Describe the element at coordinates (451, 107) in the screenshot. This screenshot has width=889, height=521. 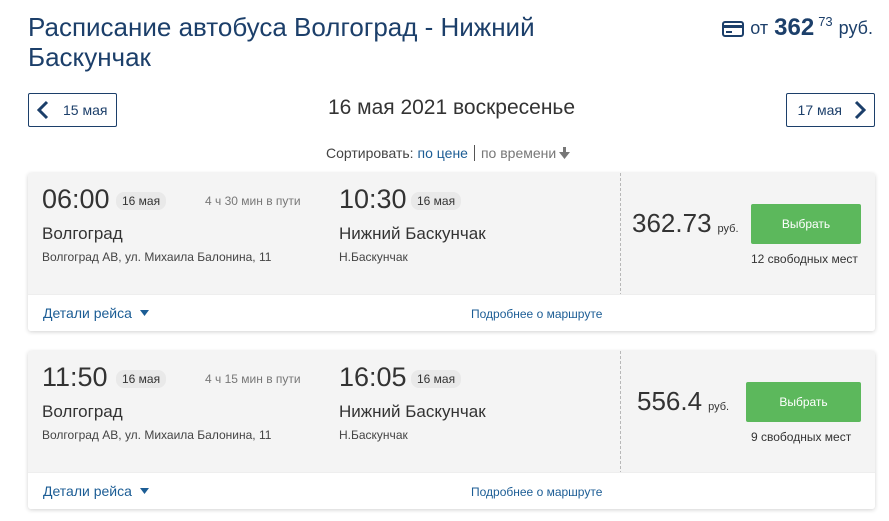
I see `current-date: 16 мая 2021 воскресенье` at that location.